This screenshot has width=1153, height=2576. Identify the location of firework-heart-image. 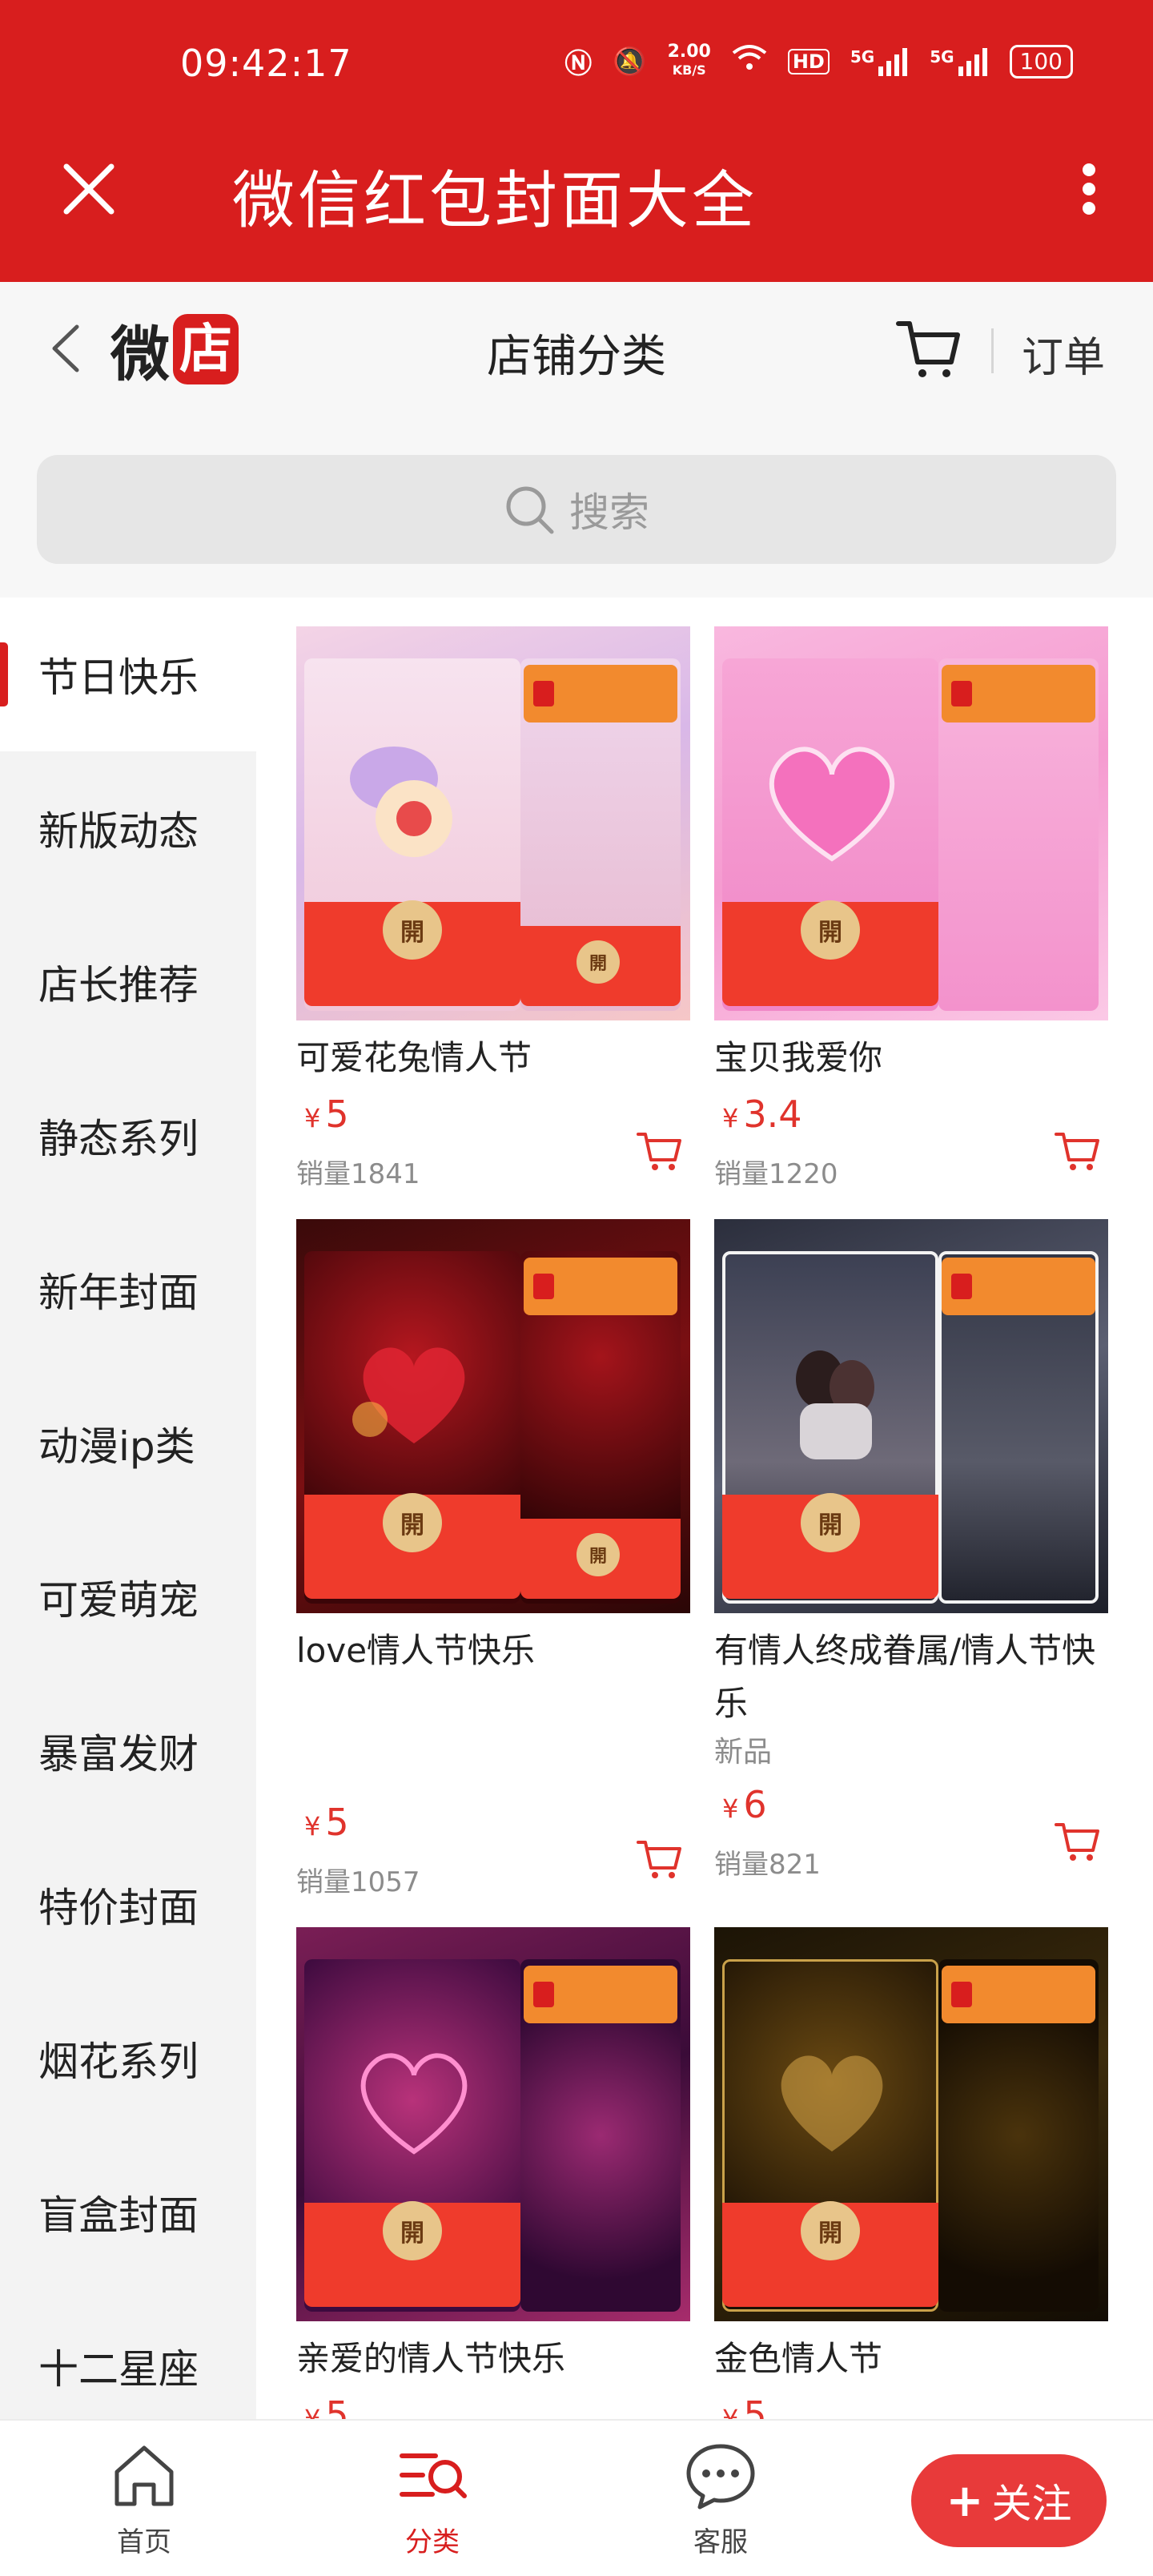
(409, 1395).